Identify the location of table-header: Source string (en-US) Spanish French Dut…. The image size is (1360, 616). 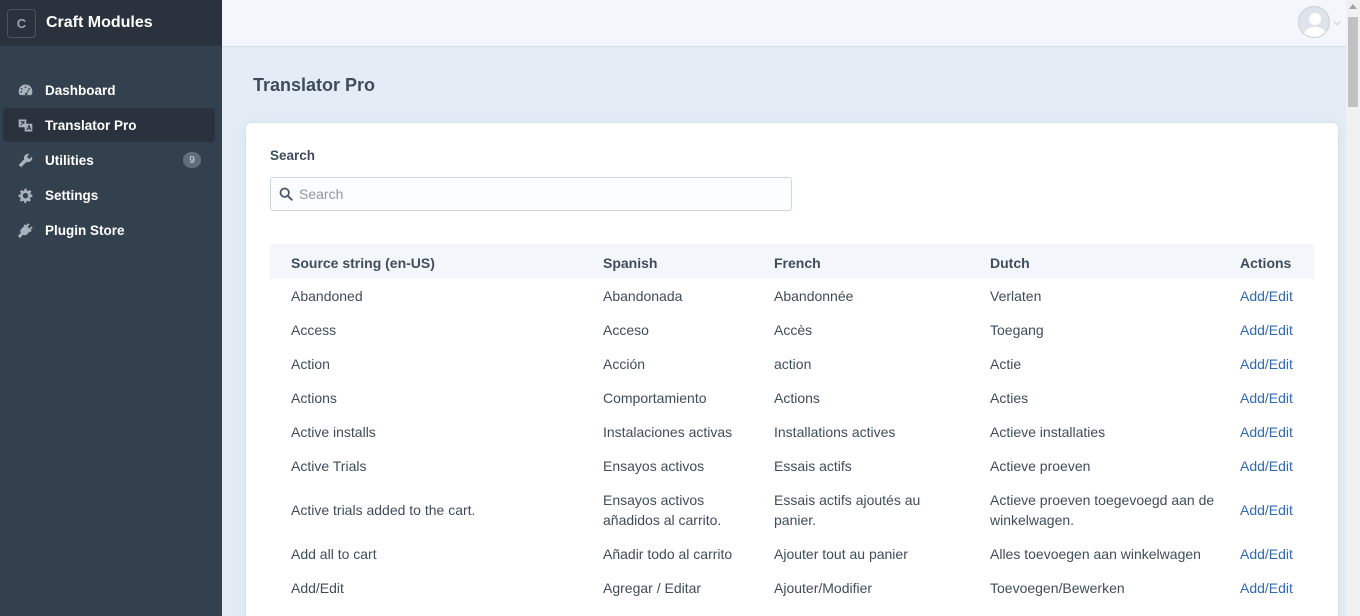
(792, 261).